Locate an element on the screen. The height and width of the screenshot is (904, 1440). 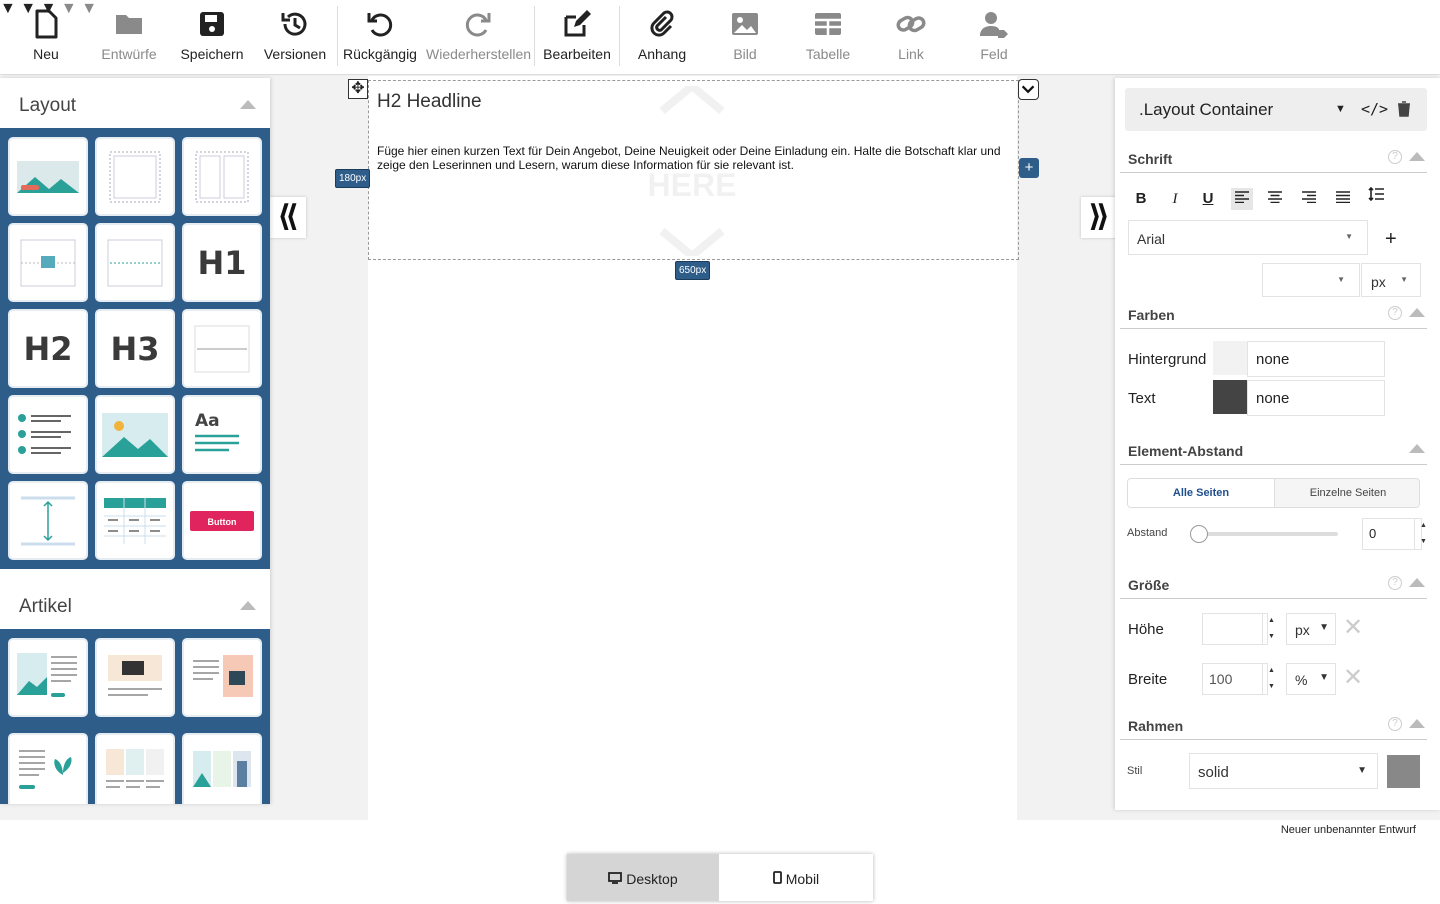
code-icon: </> is located at coordinates (1374, 109).